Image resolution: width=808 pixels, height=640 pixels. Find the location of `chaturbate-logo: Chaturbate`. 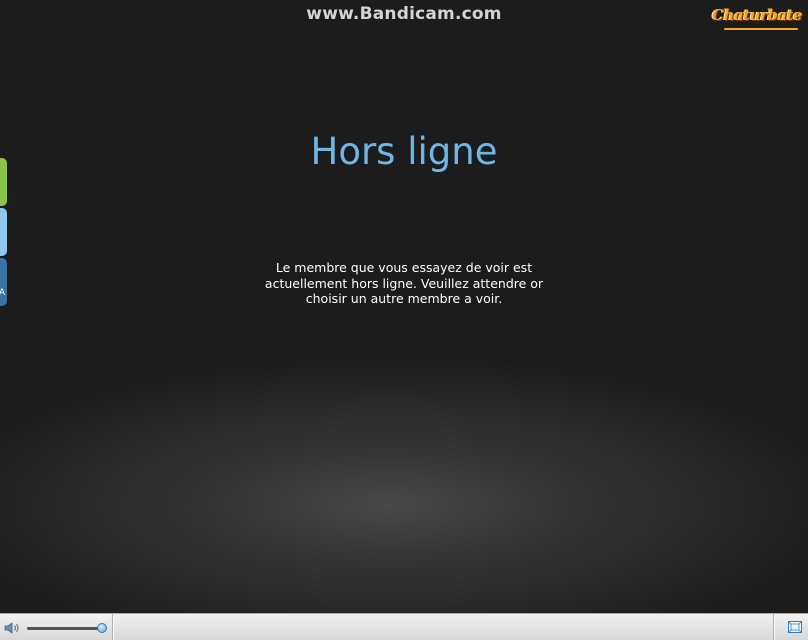

chaturbate-logo: Chaturbate is located at coordinates (757, 15).